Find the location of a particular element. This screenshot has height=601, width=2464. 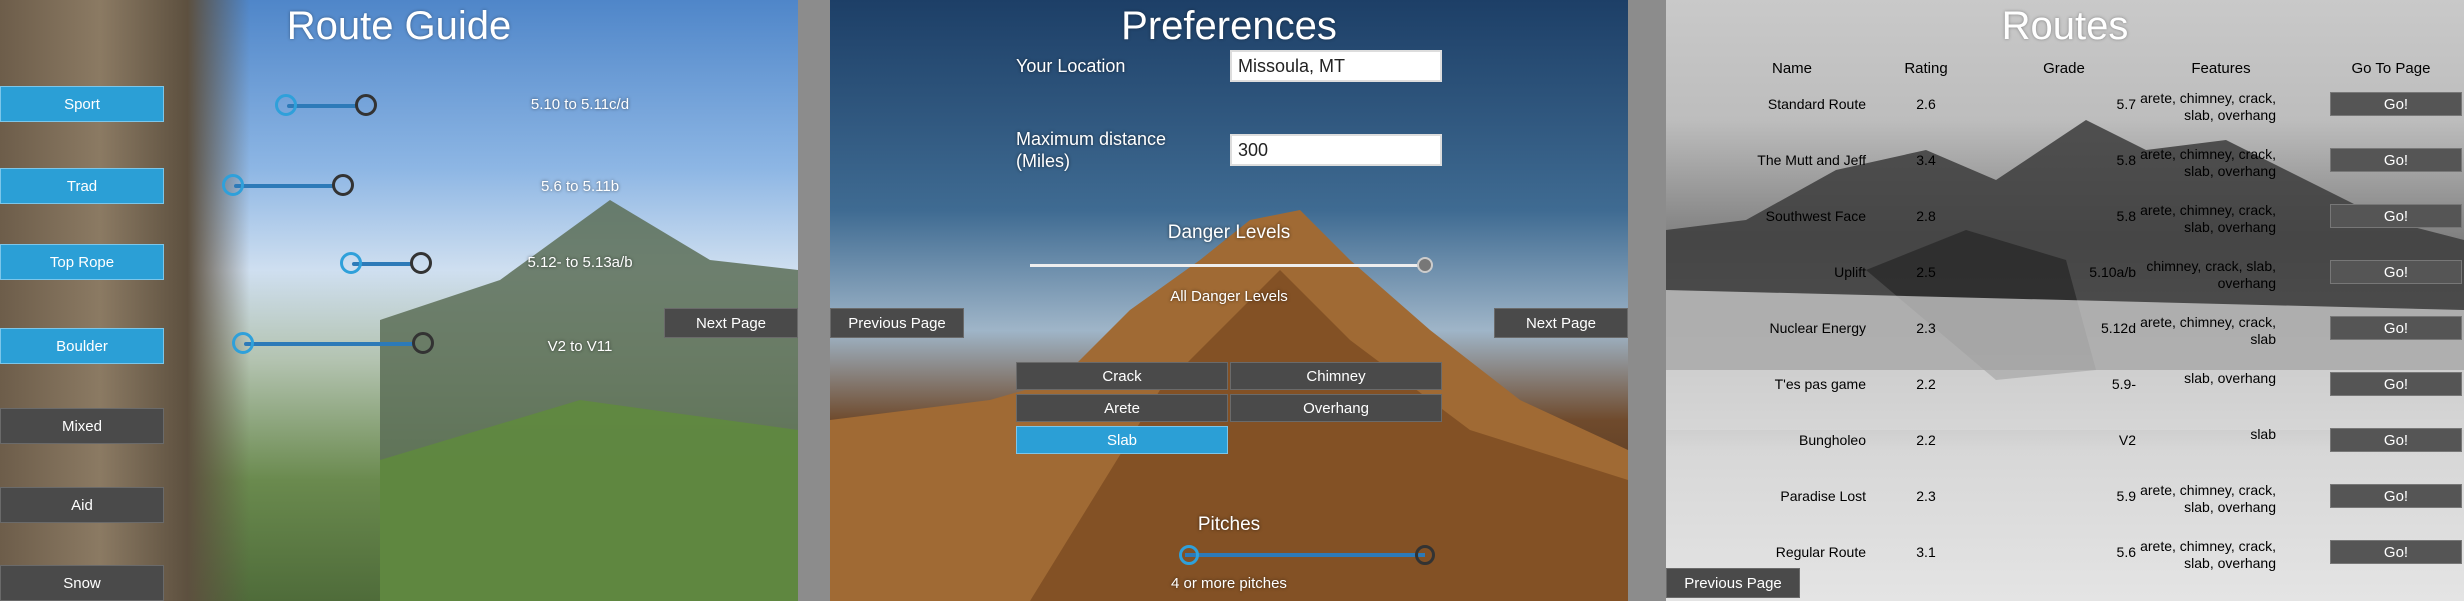

danger-slider-track is located at coordinates (1231, 265).